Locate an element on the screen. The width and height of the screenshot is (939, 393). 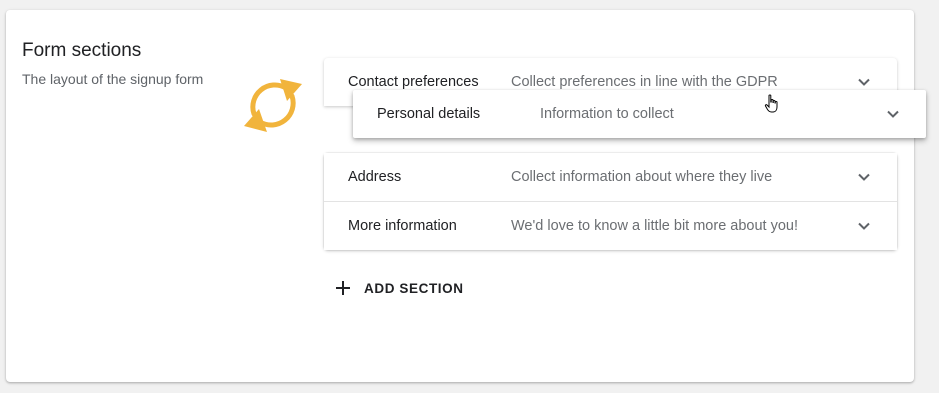
hand-pointer-icon is located at coordinates (771, 103).